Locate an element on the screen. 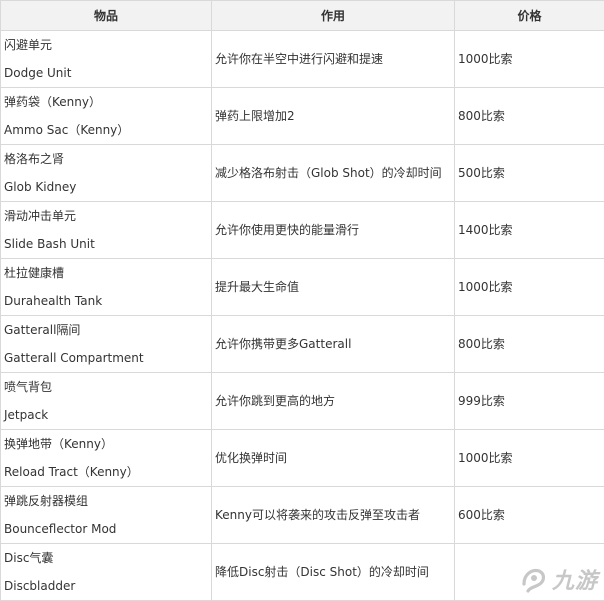 The image size is (604, 601). table-row: 弹药袋（Kenny） Ammo Sac（Kenny） 弹药上限增加2 800比索 is located at coordinates (302, 116).